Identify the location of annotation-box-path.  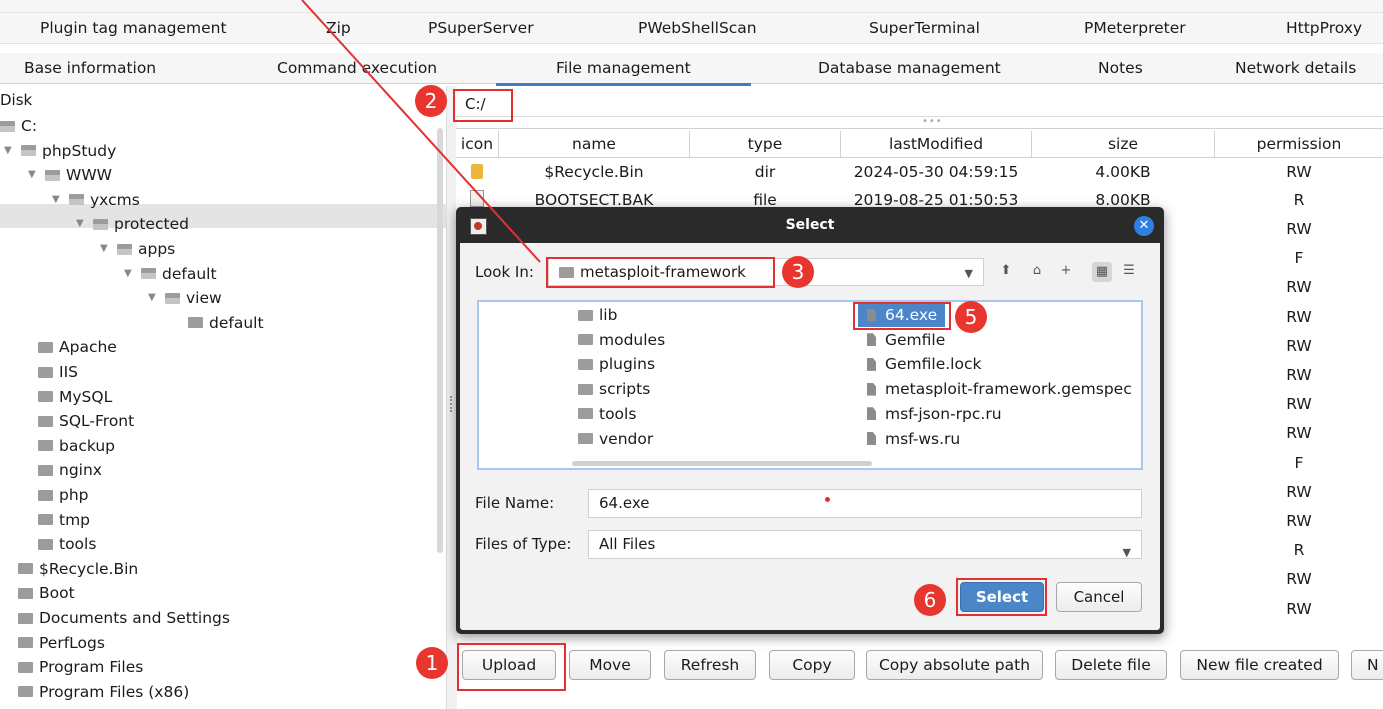
(483, 105).